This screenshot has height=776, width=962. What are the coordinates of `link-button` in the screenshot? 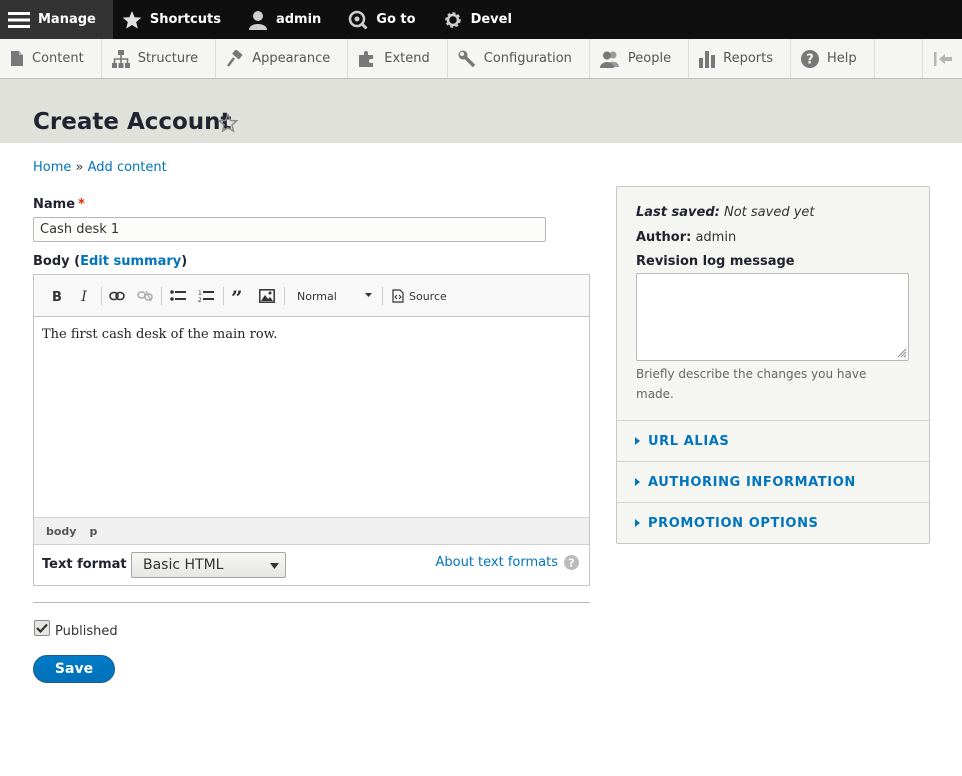 It's located at (117, 296).